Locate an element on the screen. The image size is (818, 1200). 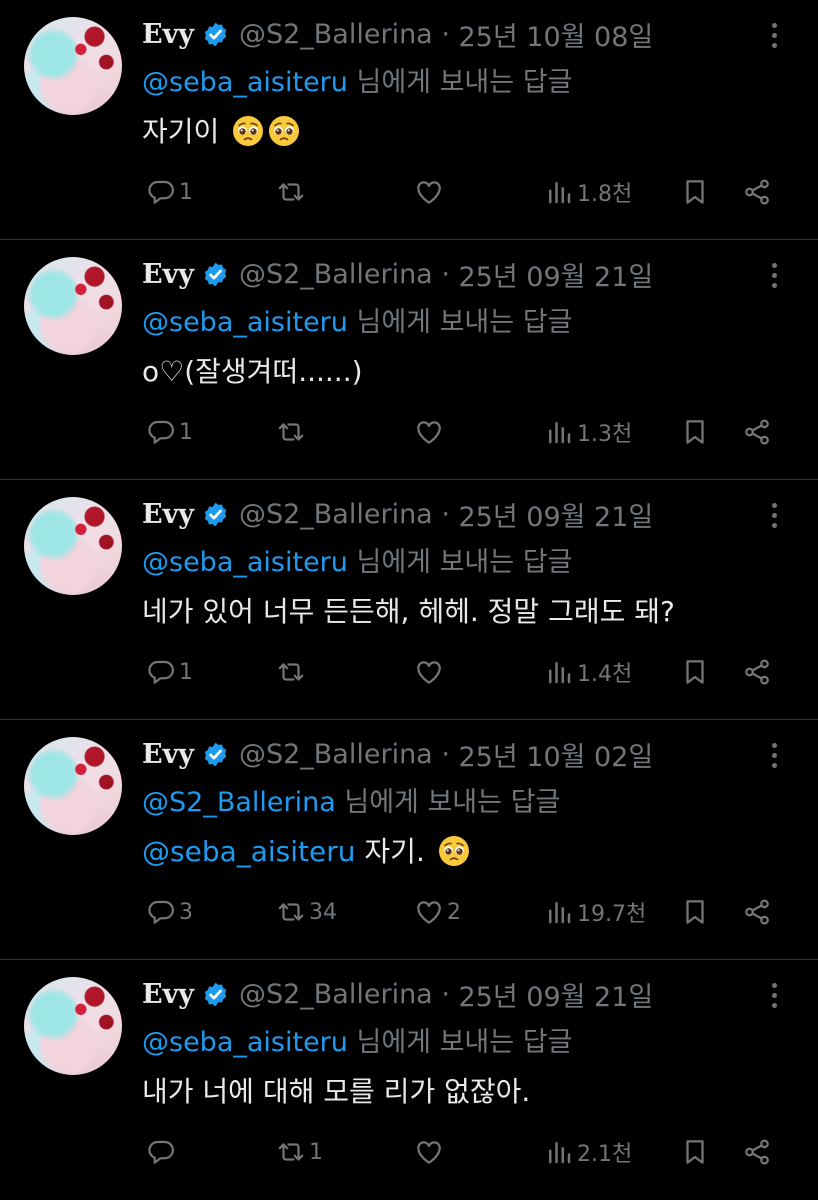
timestamp: 25년 10월 02일 is located at coordinates (555, 754).